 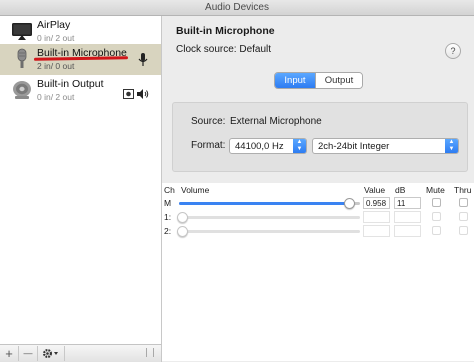 I want to click on sample-rate-popup: 44100,0 Hz ▲ ▼, so click(x=268, y=146).